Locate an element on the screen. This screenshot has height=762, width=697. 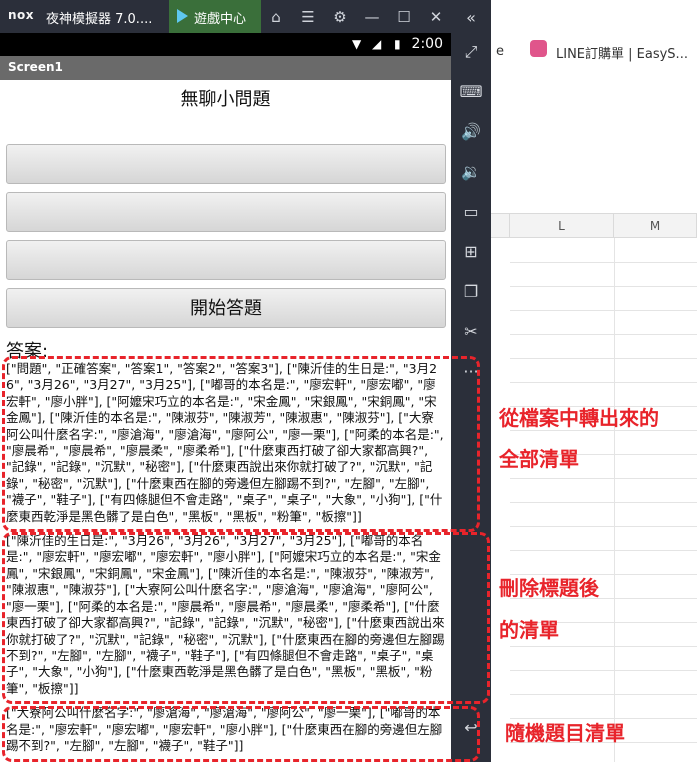
game-center-tab: 遊戲中心 is located at coordinates (215, 16).